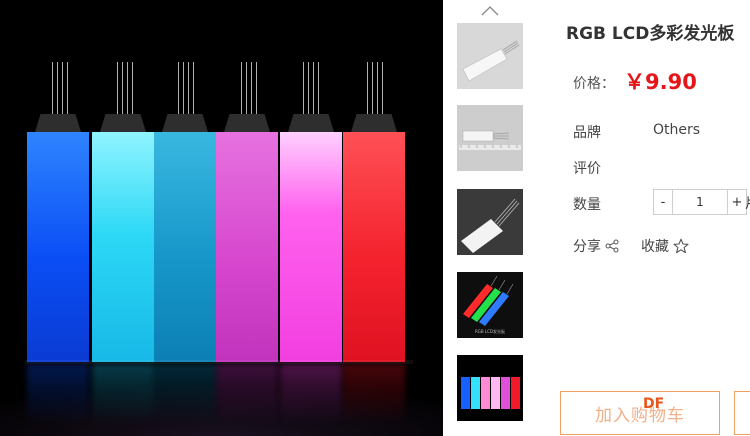 This screenshot has width=750, height=436. What do you see at coordinates (490, 10) in the screenshot?
I see `chevron-up-icon` at bounding box center [490, 10].